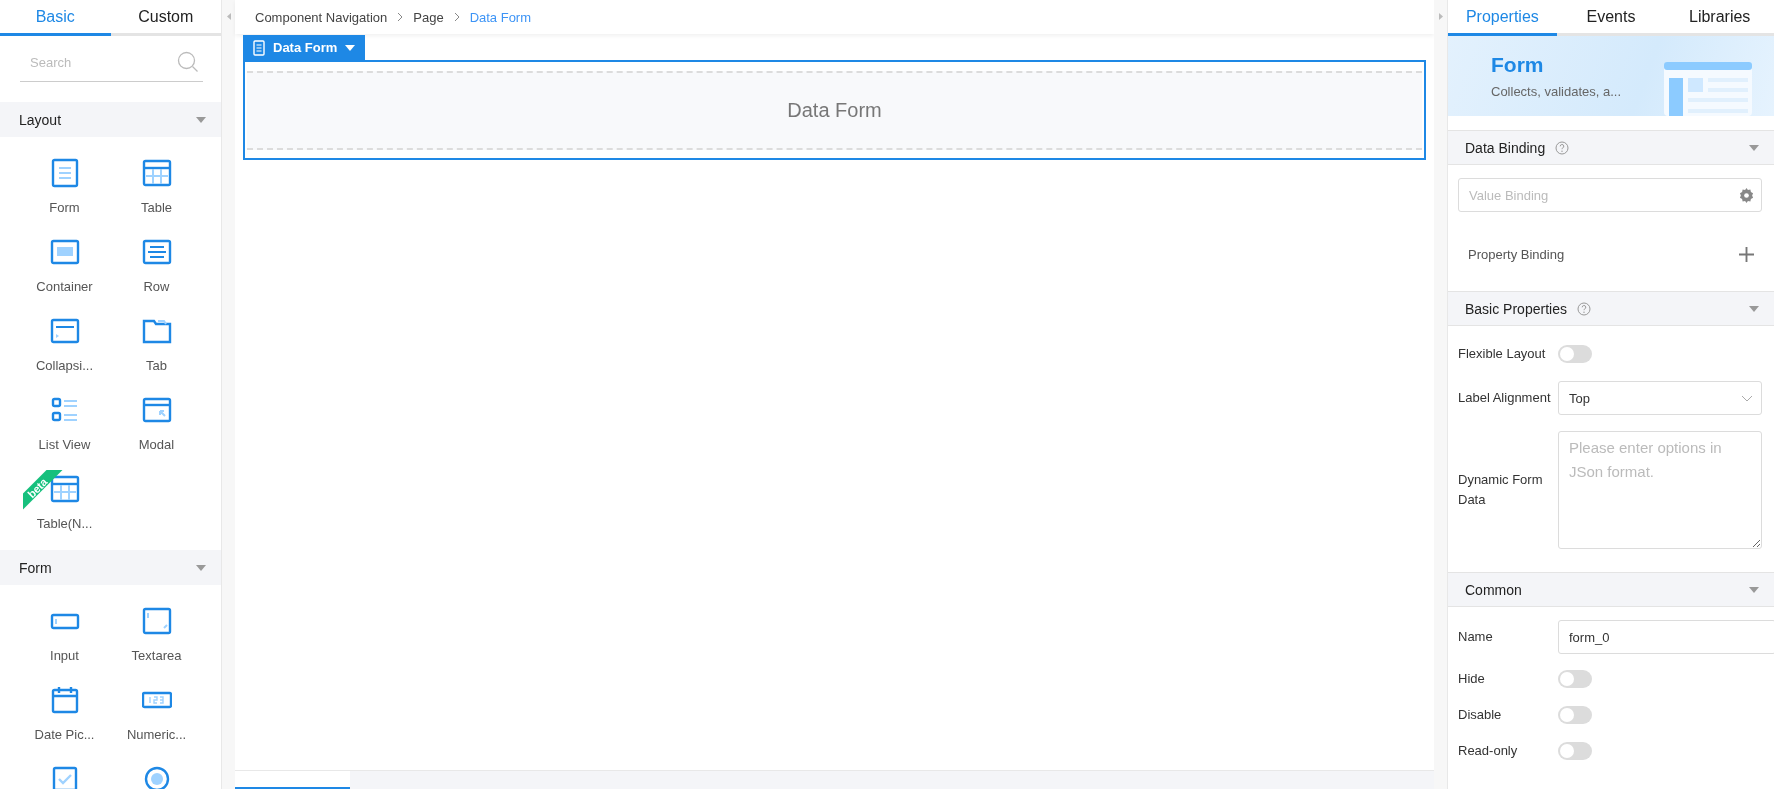 The width and height of the screenshot is (1774, 789). I want to click on container-icon, so click(64, 252).